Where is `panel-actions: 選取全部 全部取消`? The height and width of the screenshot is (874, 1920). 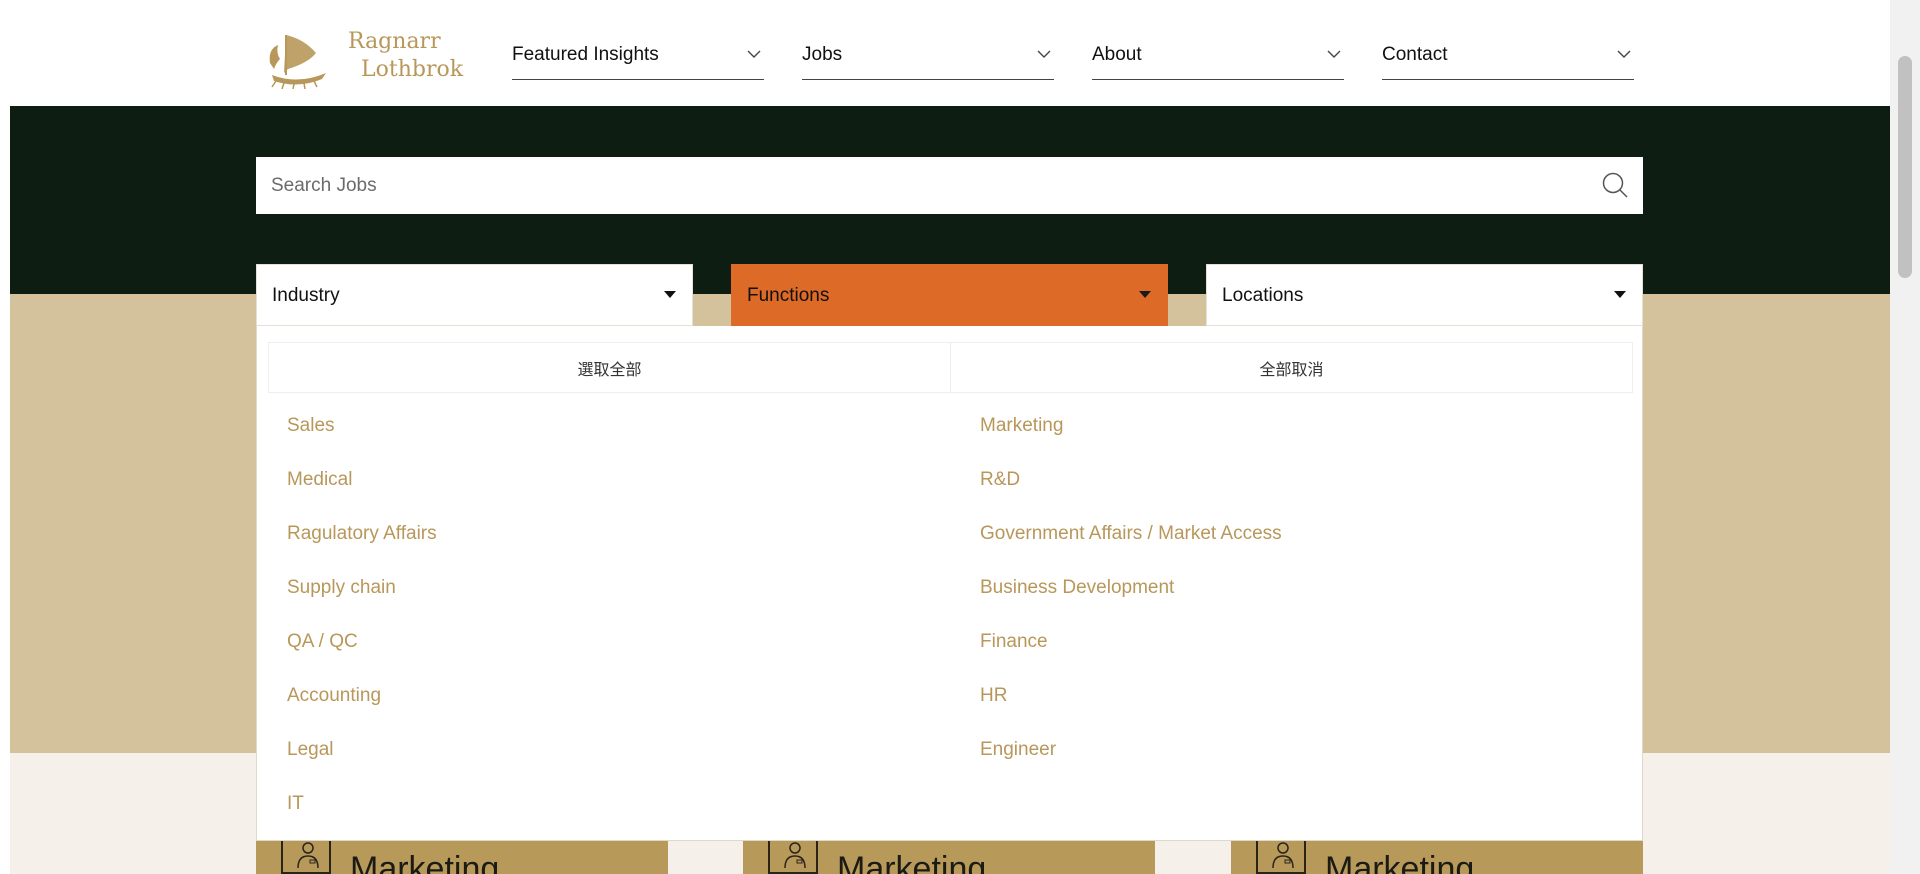
panel-actions: 選取全部 全部取消 is located at coordinates (950, 367).